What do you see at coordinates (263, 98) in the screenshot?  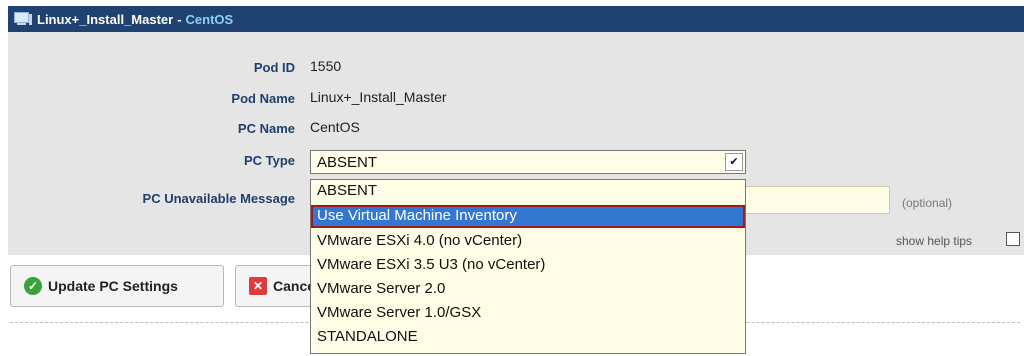 I see `pod-name-label: Pod Name` at bounding box center [263, 98].